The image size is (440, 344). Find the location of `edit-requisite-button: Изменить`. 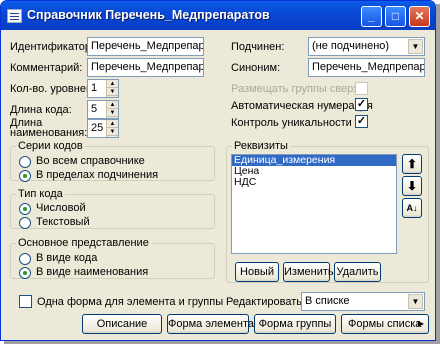

edit-requisite-button: Изменить is located at coordinates (308, 272).